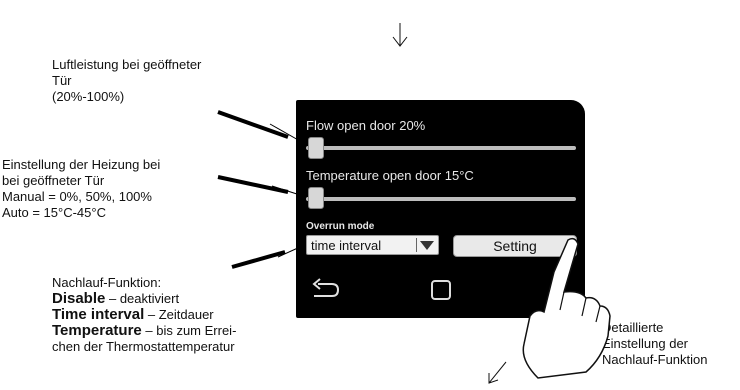 The height and width of the screenshot is (390, 740). Describe the element at coordinates (441, 148) in the screenshot. I see `flow-slider-track` at that location.